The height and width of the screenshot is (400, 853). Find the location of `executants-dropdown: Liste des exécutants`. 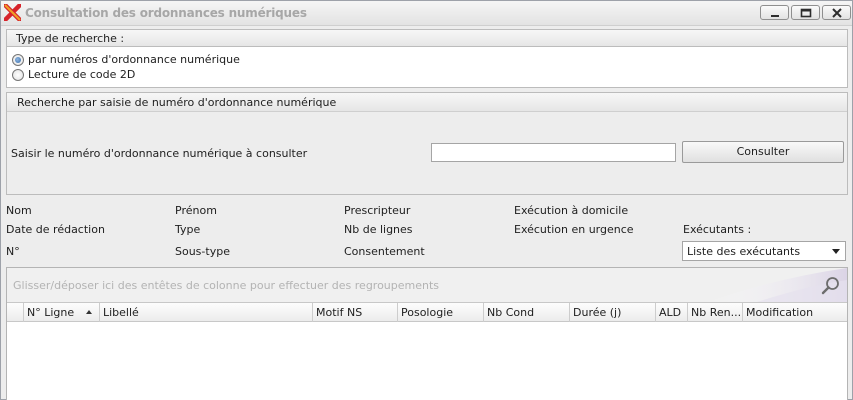

executants-dropdown: Liste des exécutants is located at coordinates (764, 251).